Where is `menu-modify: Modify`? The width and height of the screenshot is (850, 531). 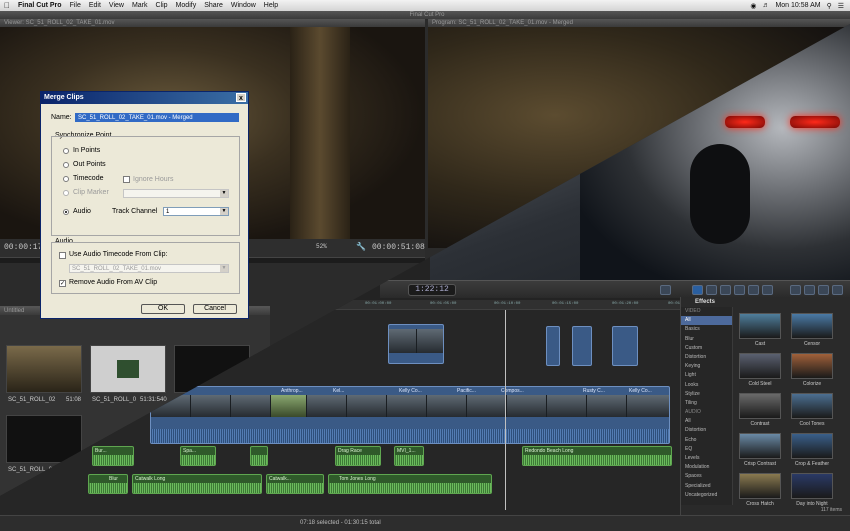 menu-modify: Modify is located at coordinates (186, 5).